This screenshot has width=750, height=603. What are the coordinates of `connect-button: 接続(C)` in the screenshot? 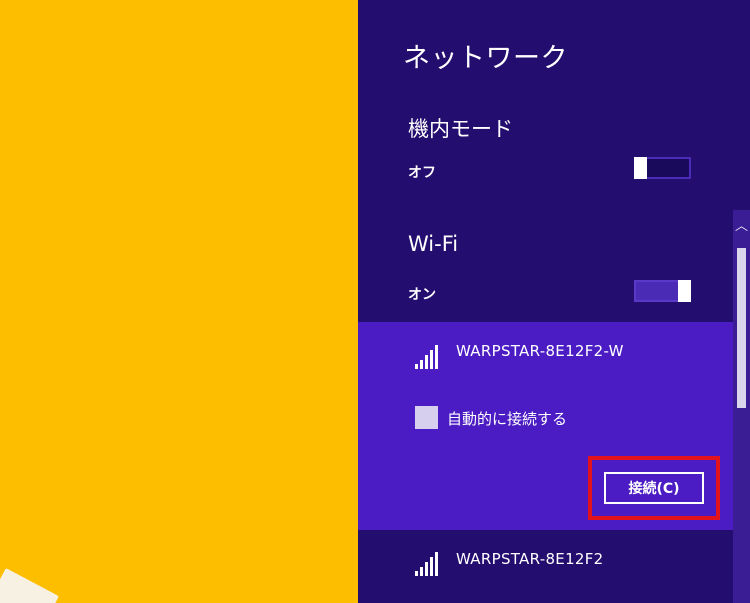 It's located at (654, 488).